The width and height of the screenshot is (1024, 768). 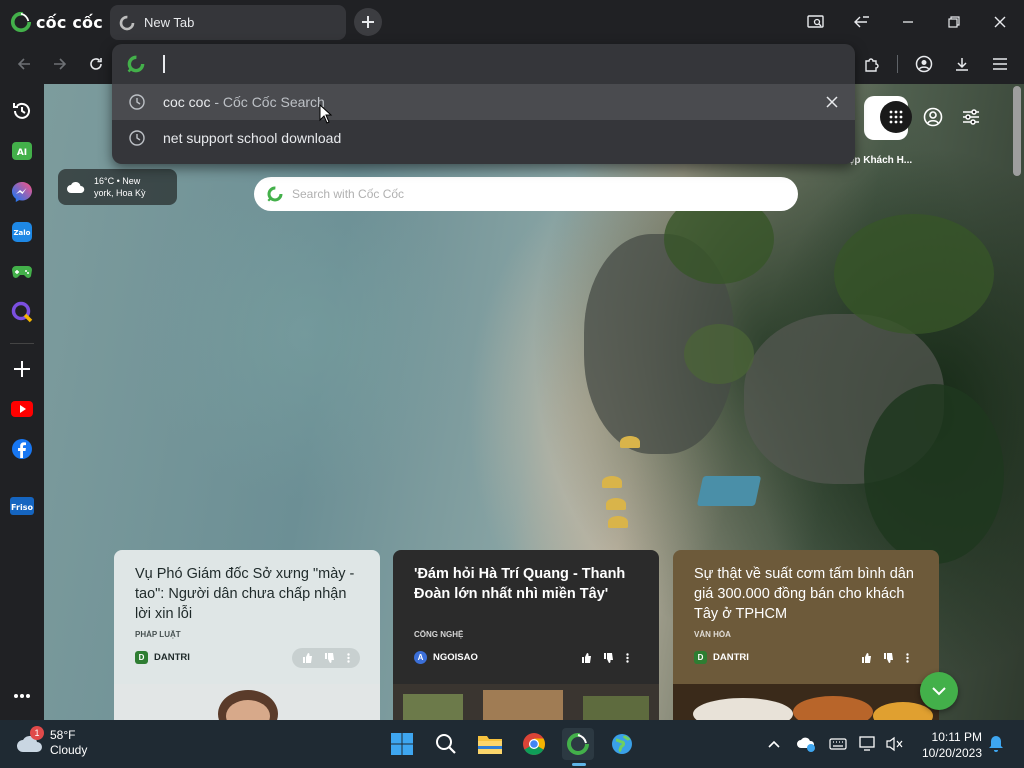 What do you see at coordinates (228, 22) in the screenshot?
I see `tab-new-tab: New Tab` at bounding box center [228, 22].